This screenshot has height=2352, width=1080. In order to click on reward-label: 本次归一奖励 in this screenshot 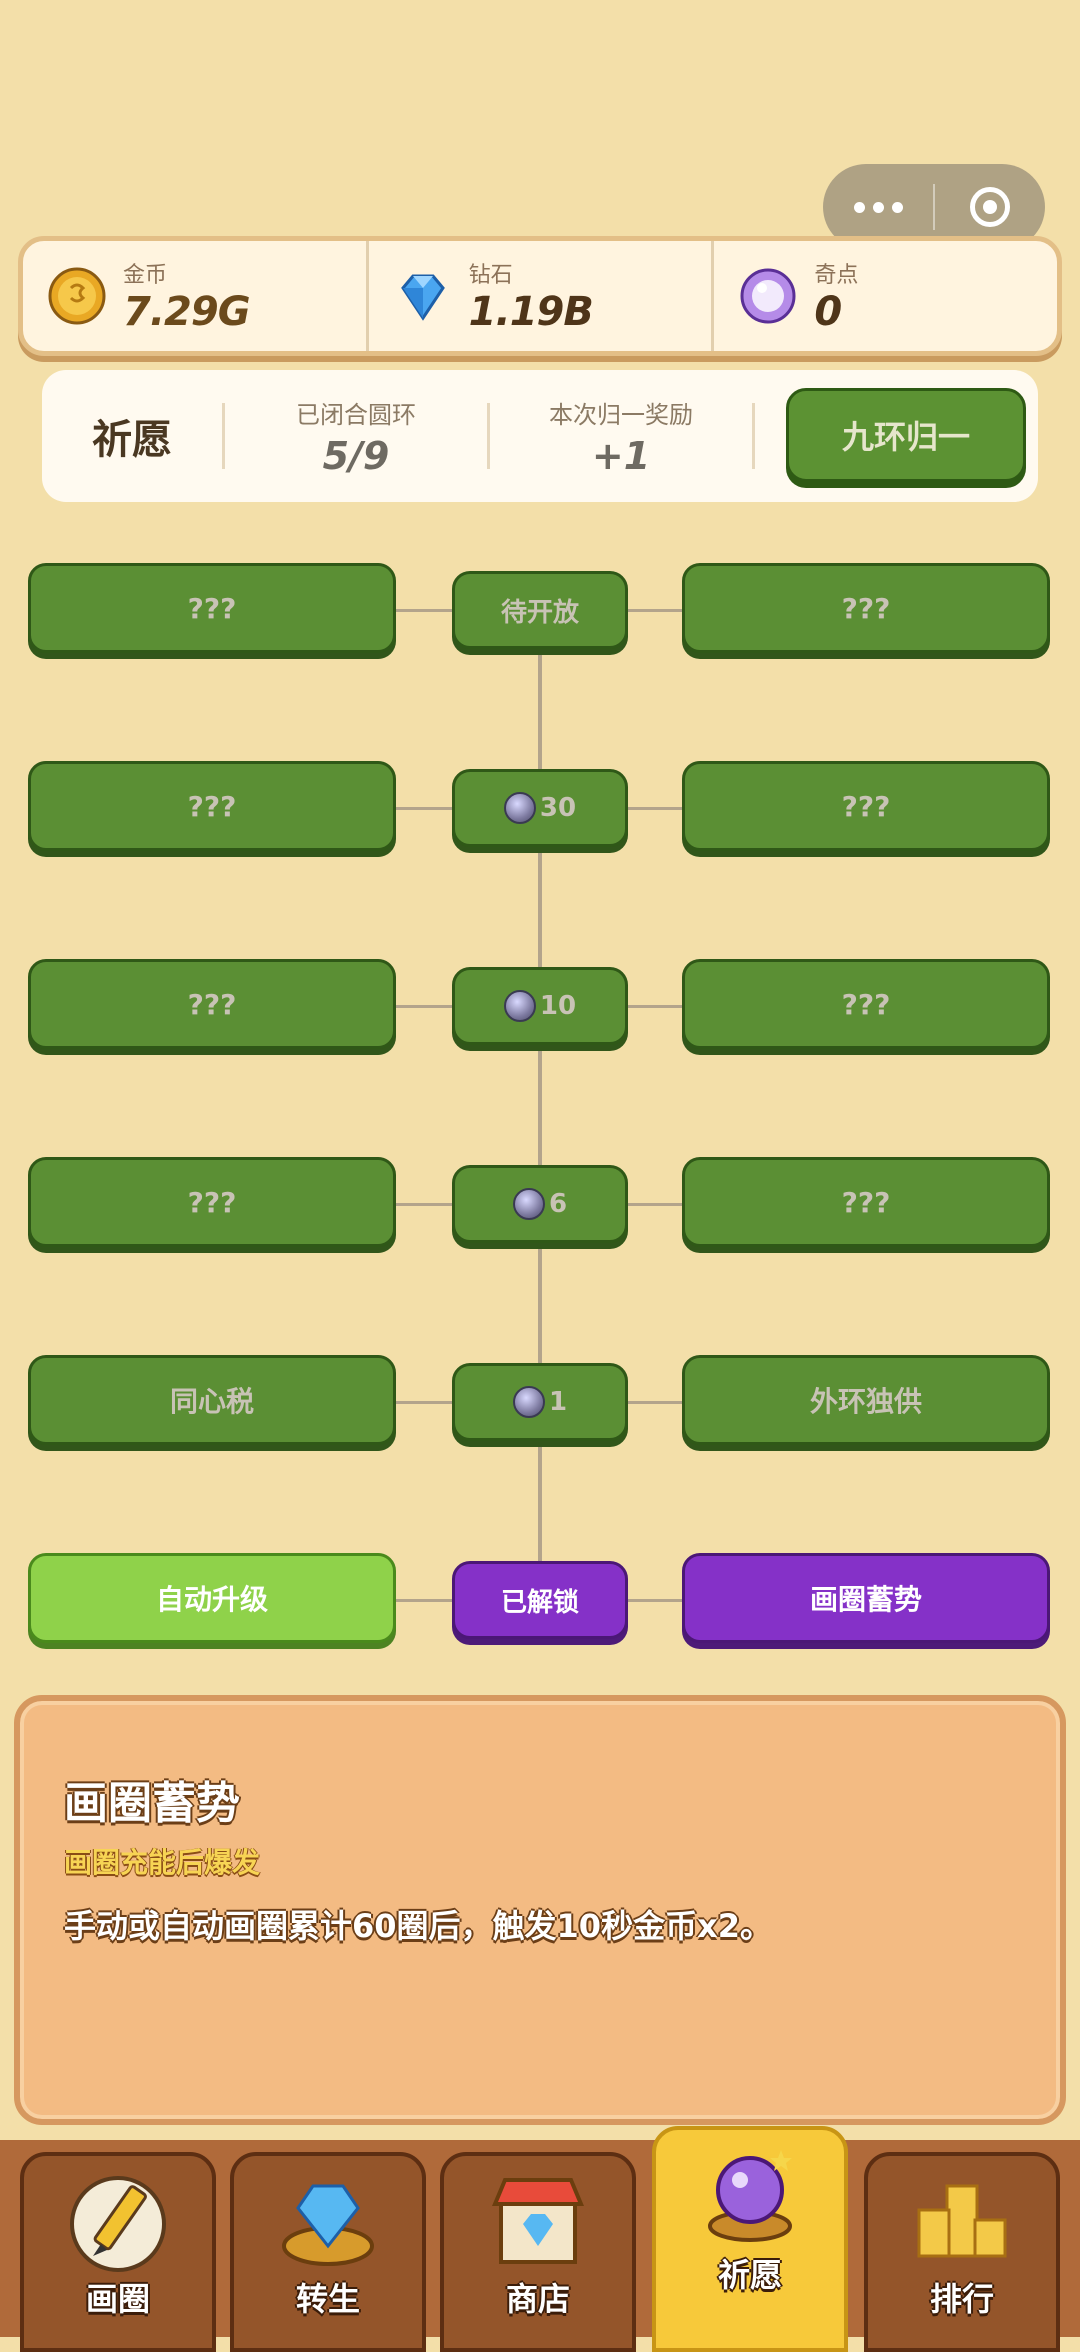, I will do `click(621, 414)`.